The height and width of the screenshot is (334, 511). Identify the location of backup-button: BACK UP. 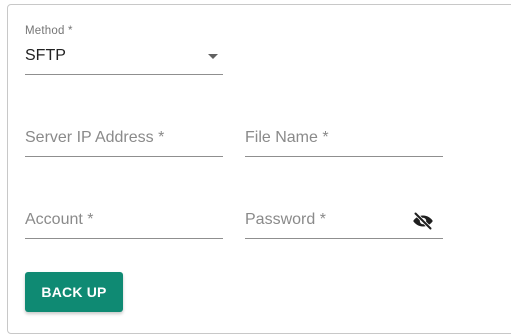
(74, 292).